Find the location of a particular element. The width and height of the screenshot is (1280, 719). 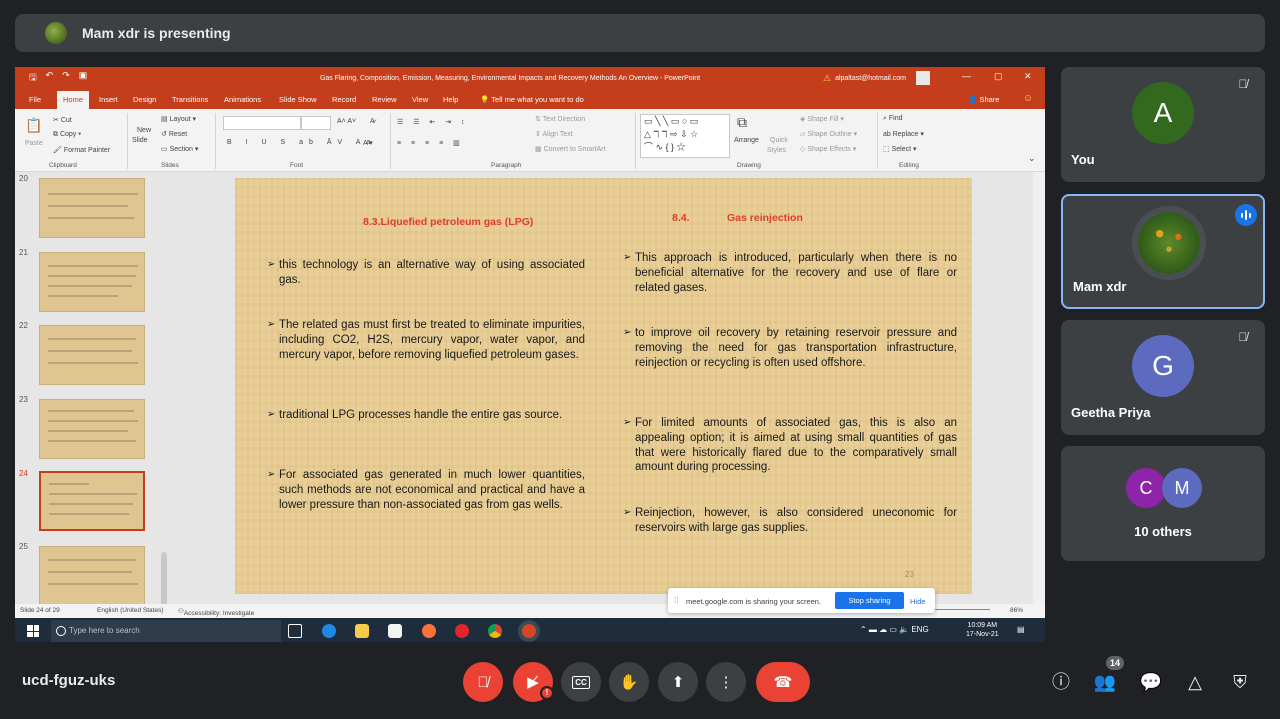

shape-outline-button: ▱ Shape Outline ▾ is located at coordinates (828, 134).